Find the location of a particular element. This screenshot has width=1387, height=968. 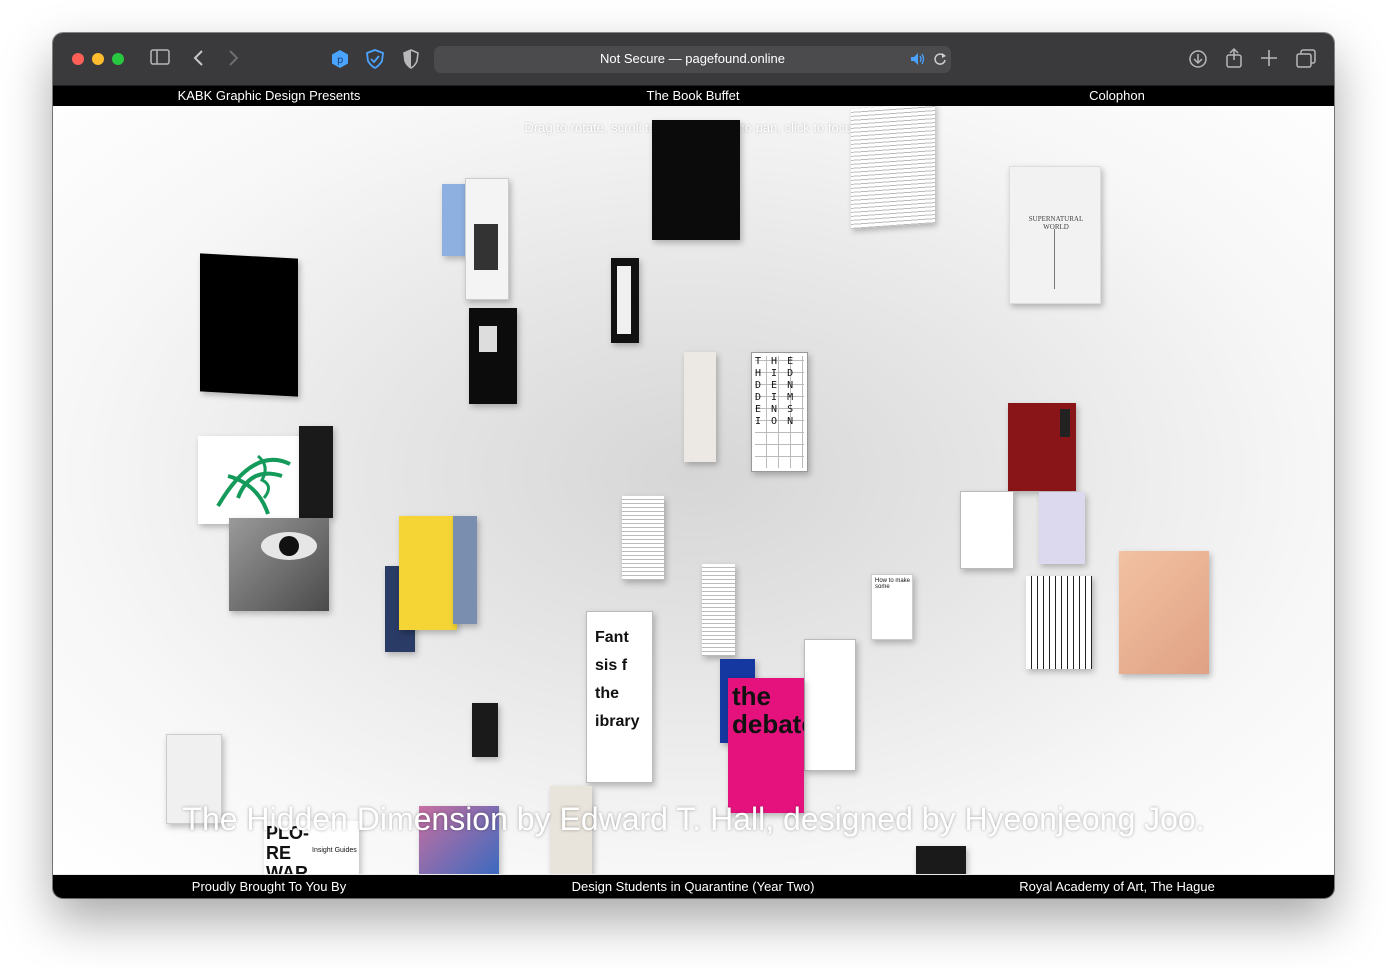

close-button is located at coordinates (78, 59).